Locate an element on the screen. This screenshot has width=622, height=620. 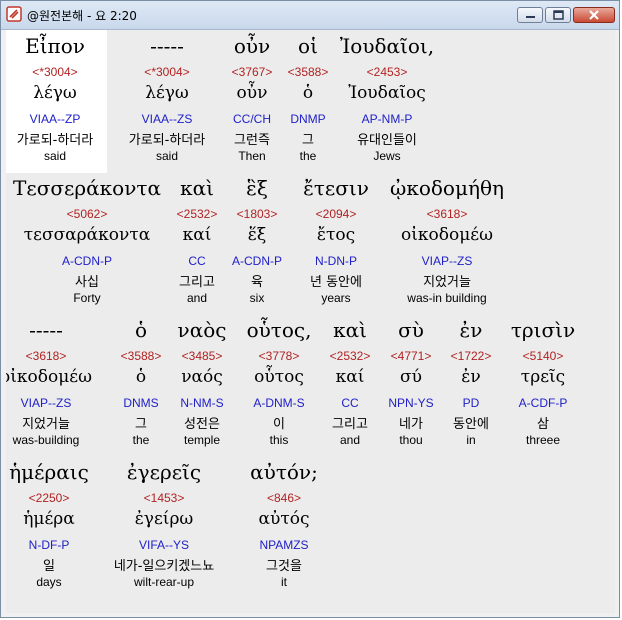
word-english: it is located at coordinates (284, 582).